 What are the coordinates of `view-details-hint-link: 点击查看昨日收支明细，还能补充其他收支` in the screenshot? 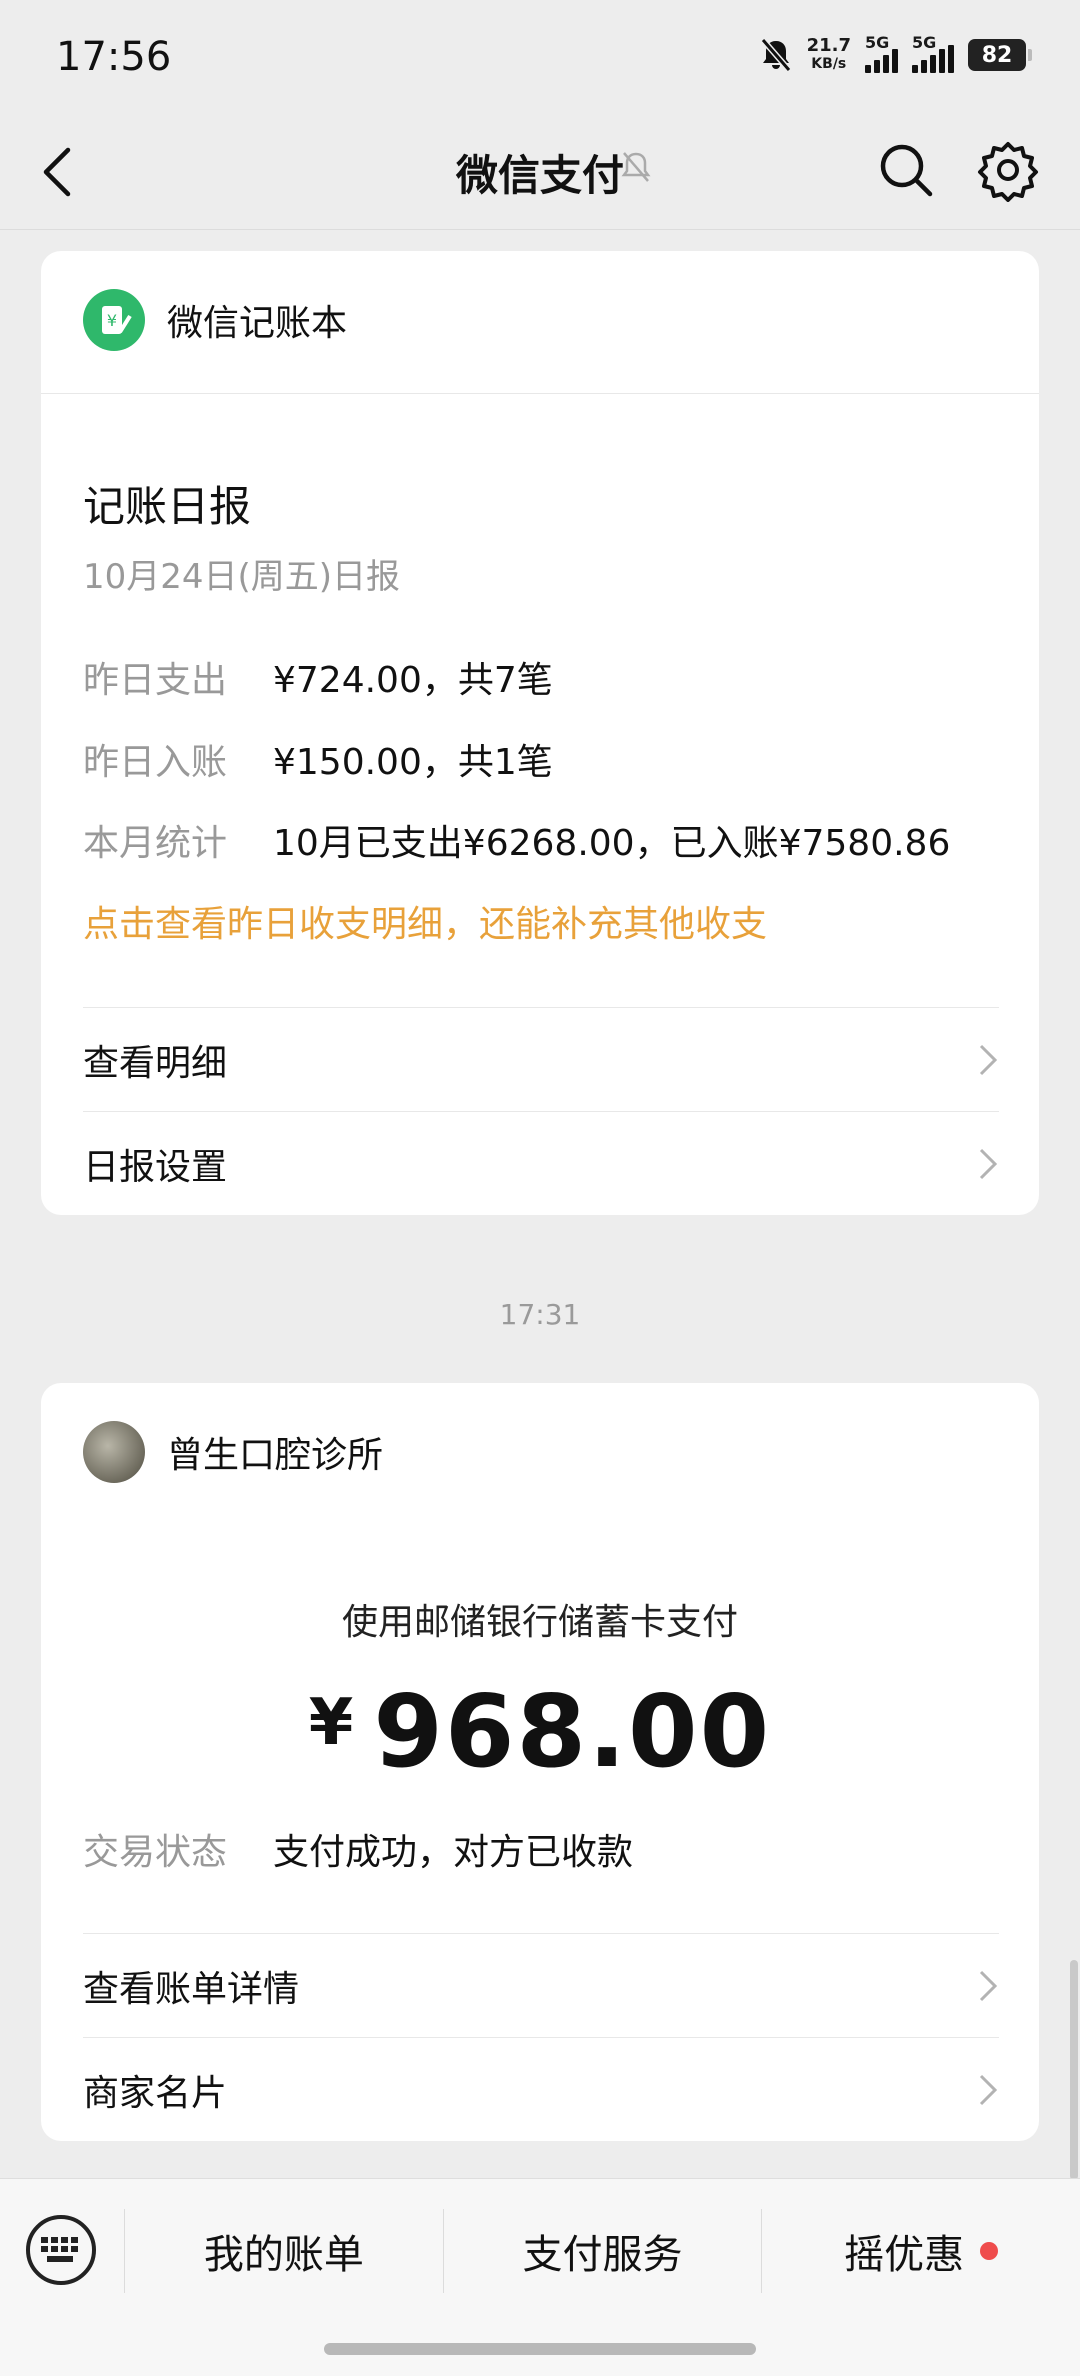 It's located at (425, 921).